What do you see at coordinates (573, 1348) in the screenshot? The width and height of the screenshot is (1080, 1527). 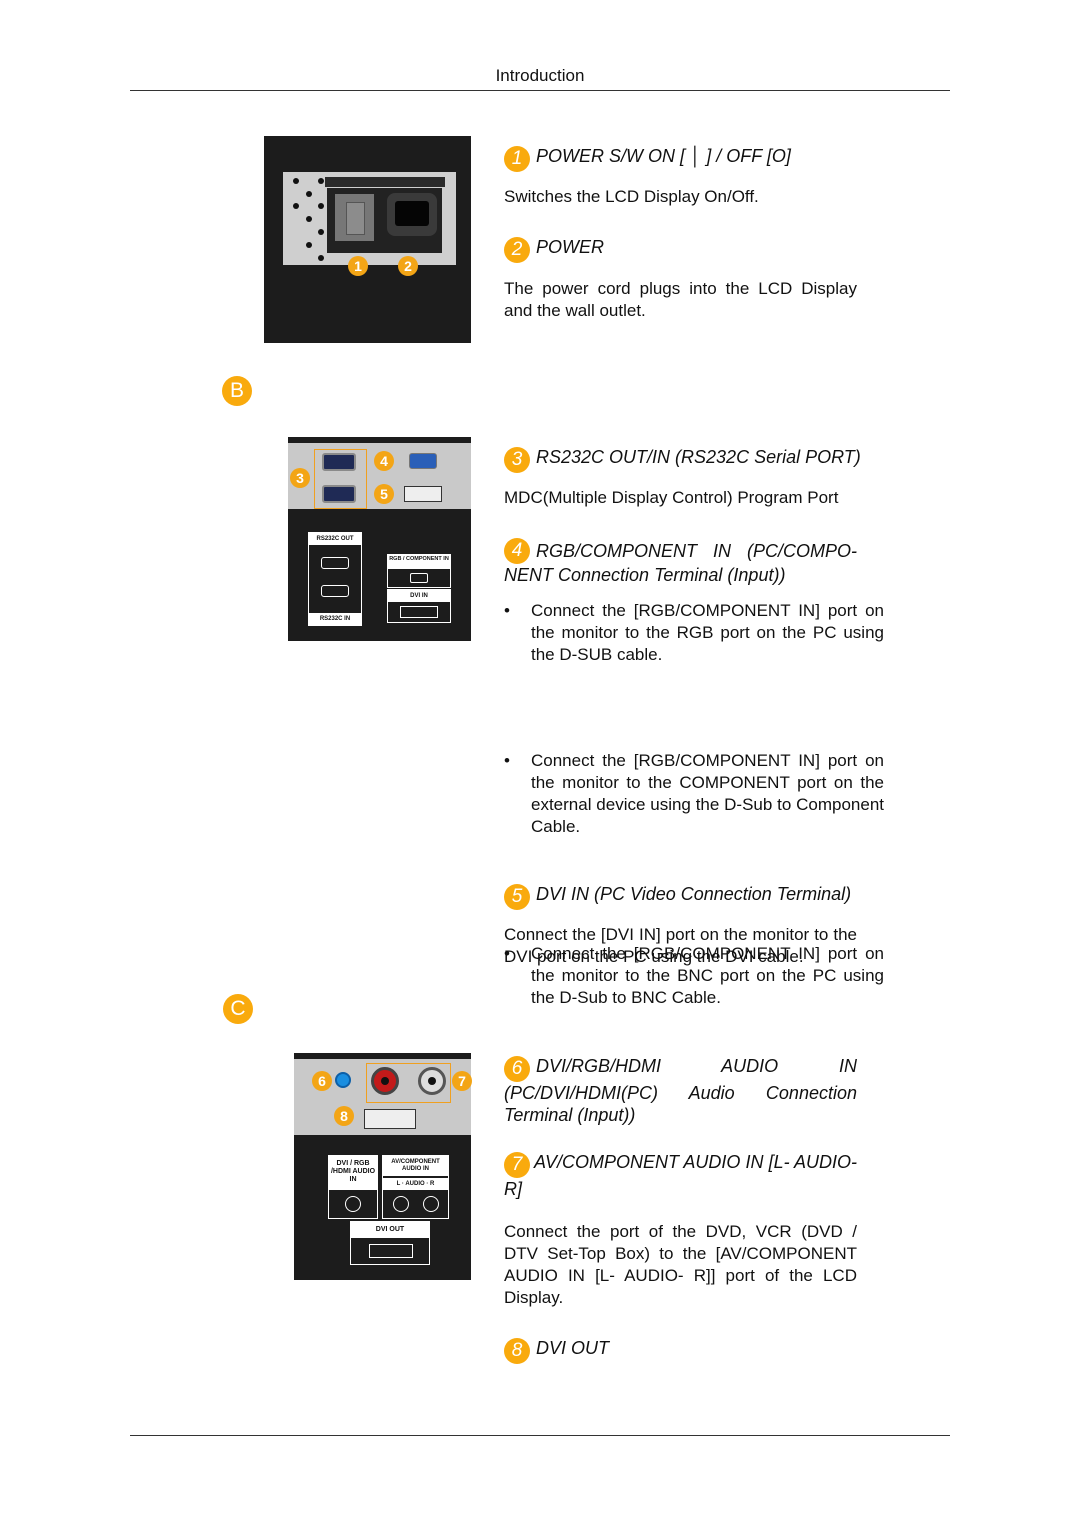 I see `item-8-title: DVI OUT` at bounding box center [573, 1348].